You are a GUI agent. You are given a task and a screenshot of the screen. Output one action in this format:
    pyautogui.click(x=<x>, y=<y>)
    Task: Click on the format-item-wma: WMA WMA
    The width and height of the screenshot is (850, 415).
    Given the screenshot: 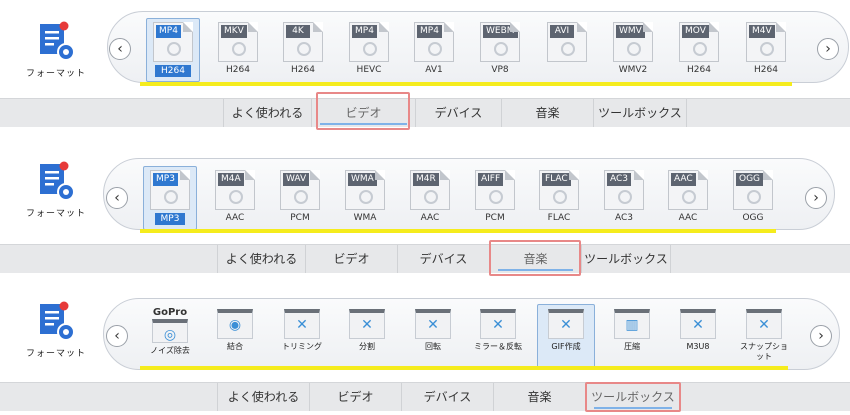 What is the action you would take?
    pyautogui.click(x=365, y=198)
    